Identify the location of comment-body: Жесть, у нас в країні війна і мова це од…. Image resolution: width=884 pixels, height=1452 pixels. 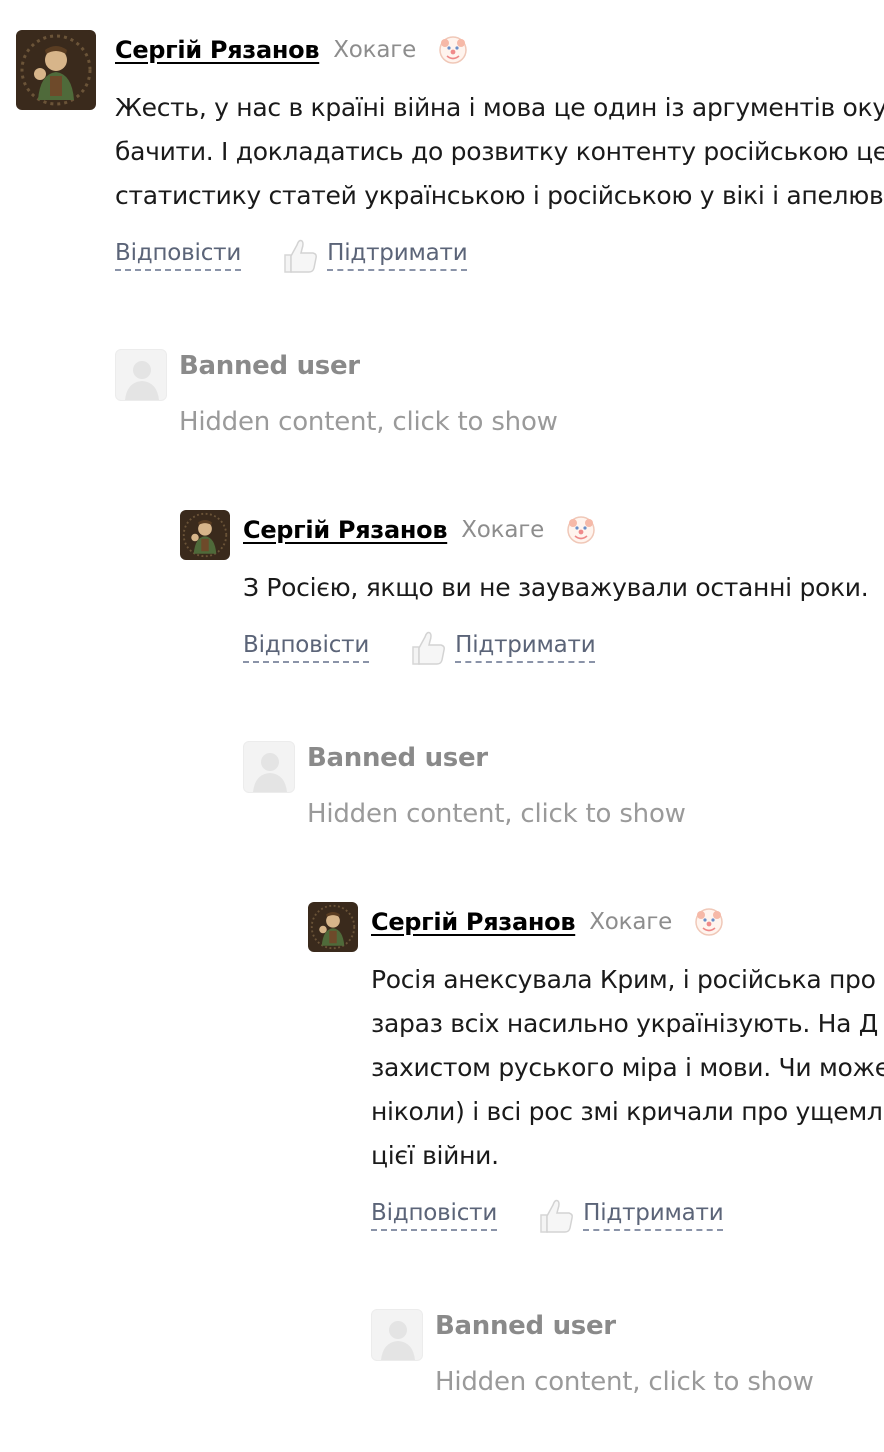
(499, 152).